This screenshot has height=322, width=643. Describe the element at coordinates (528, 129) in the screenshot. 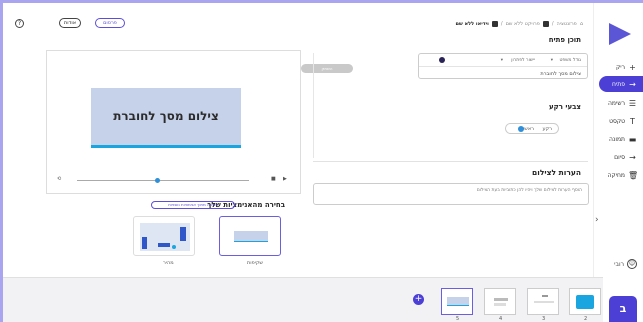

I see `bg-option: ראשי` at that location.